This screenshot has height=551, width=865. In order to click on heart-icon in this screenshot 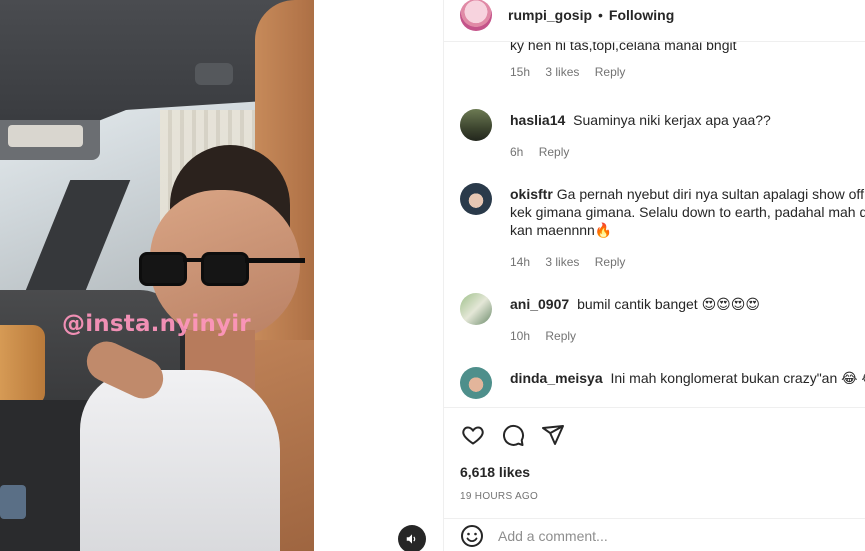, I will do `click(473, 435)`.